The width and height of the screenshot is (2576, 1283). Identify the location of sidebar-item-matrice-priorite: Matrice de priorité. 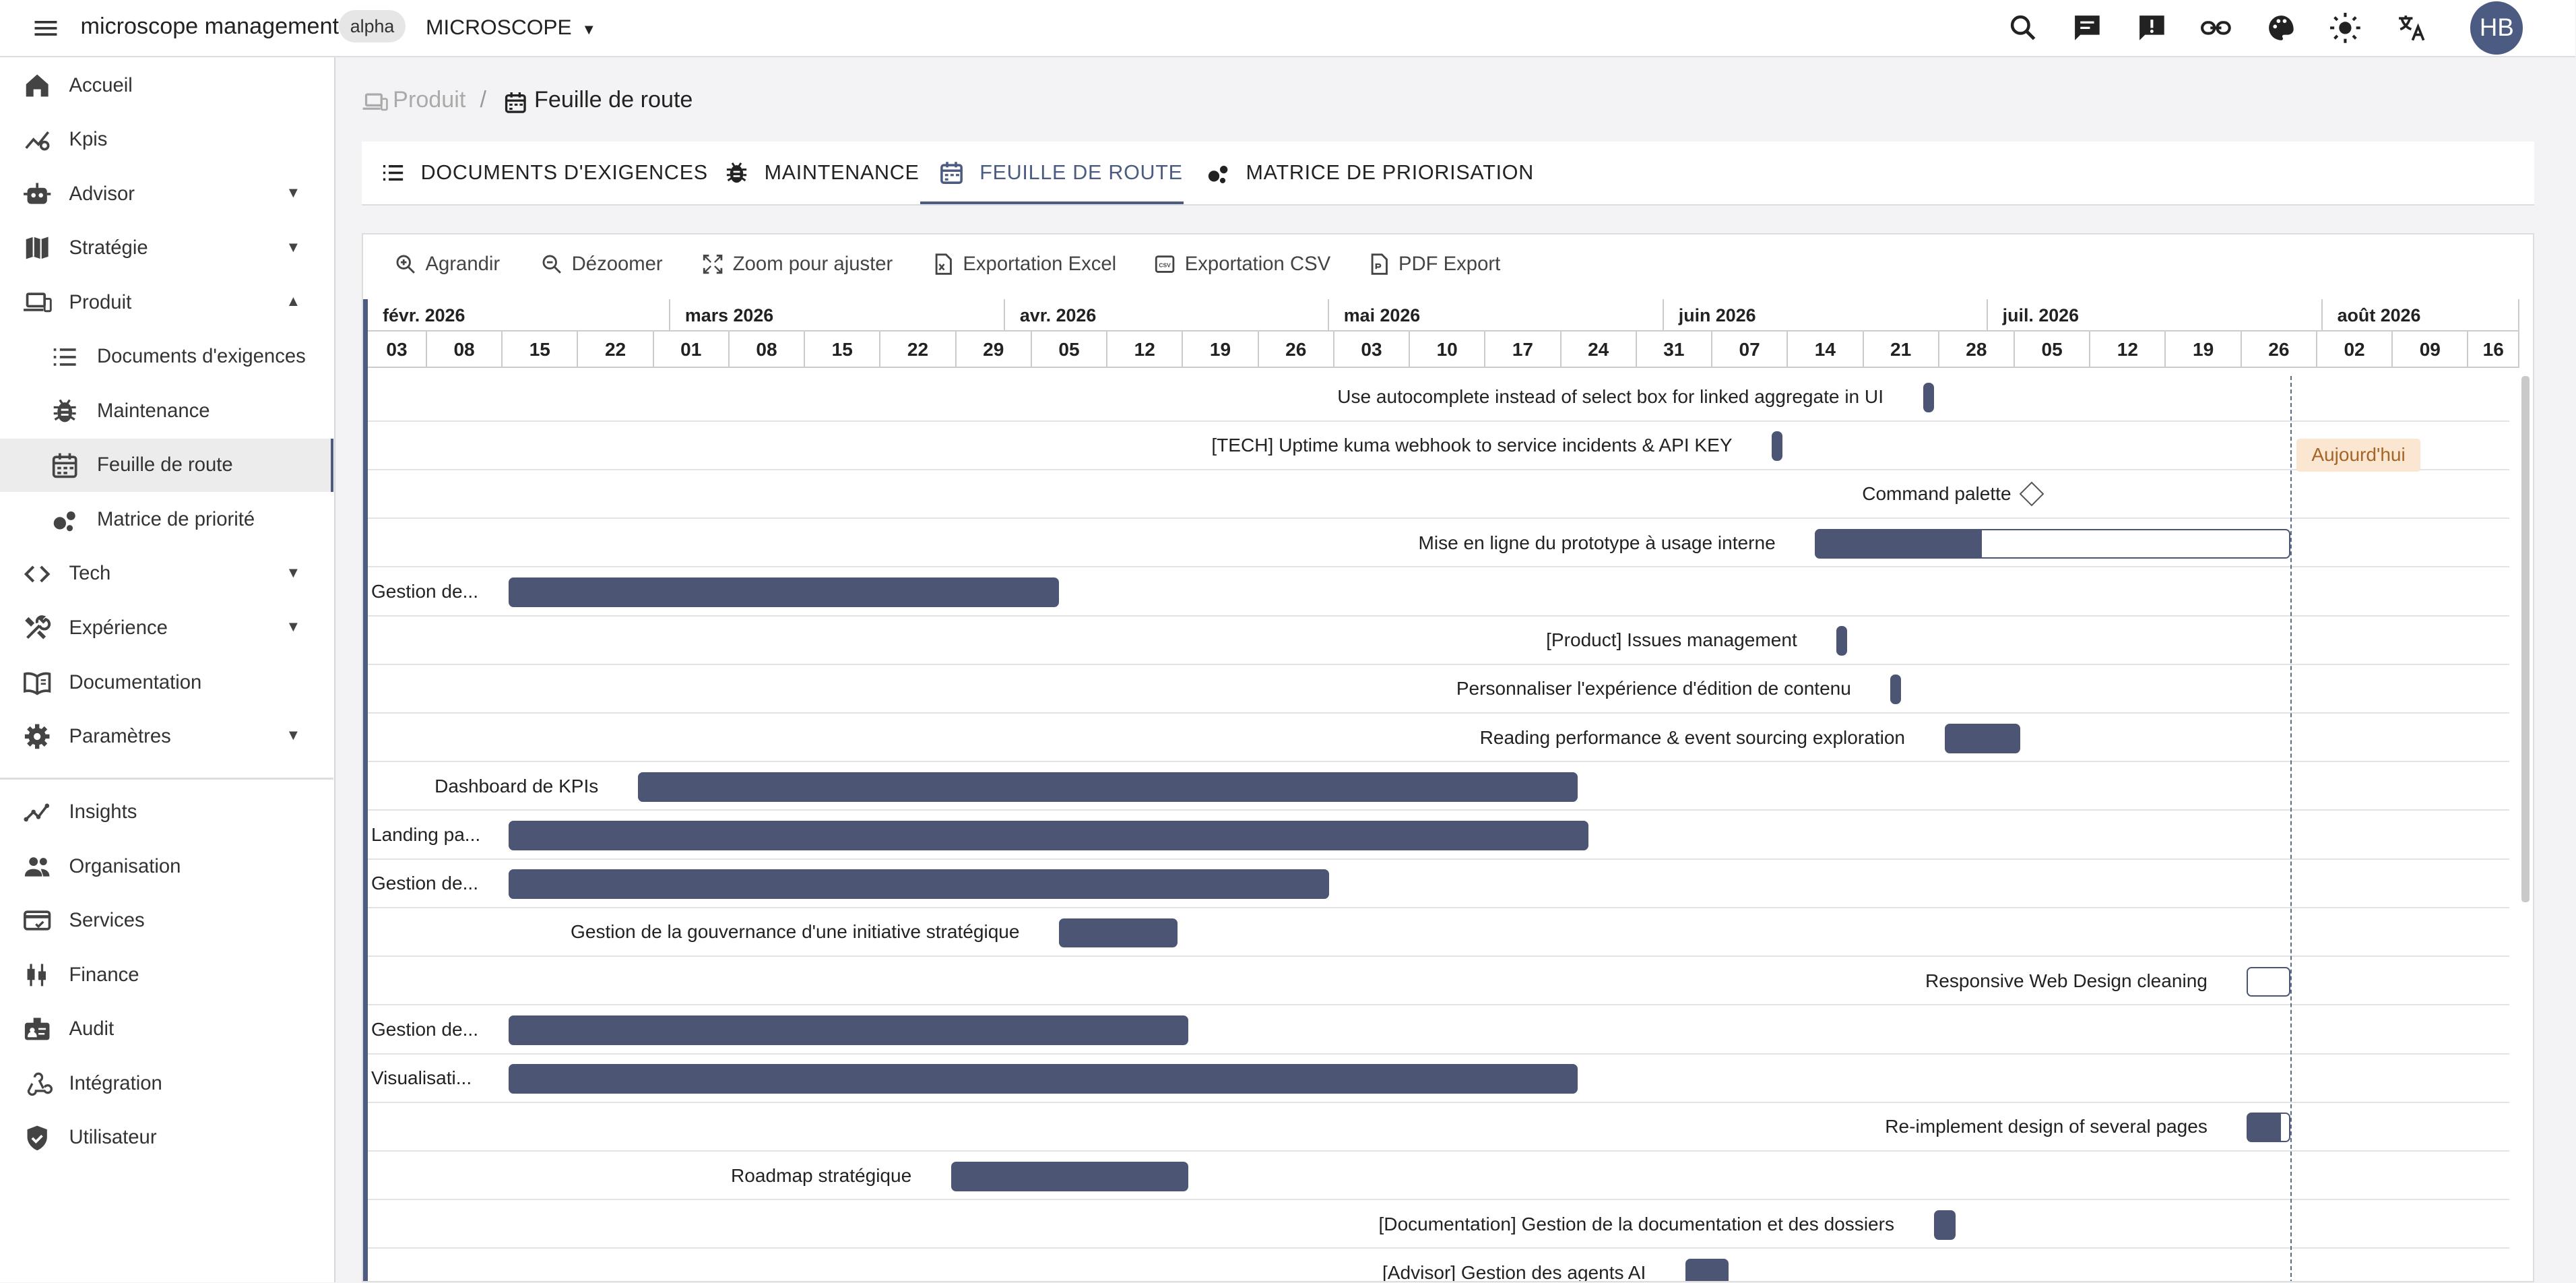
(166, 519).